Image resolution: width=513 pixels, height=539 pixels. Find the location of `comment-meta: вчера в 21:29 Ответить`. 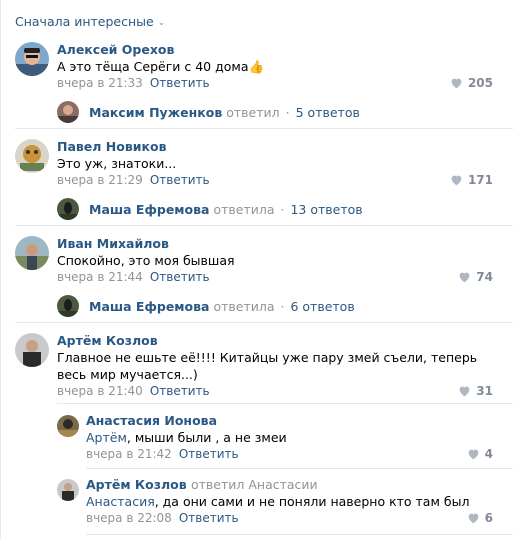

comment-meta: вчера в 21:29 Ответить is located at coordinates (133, 180).